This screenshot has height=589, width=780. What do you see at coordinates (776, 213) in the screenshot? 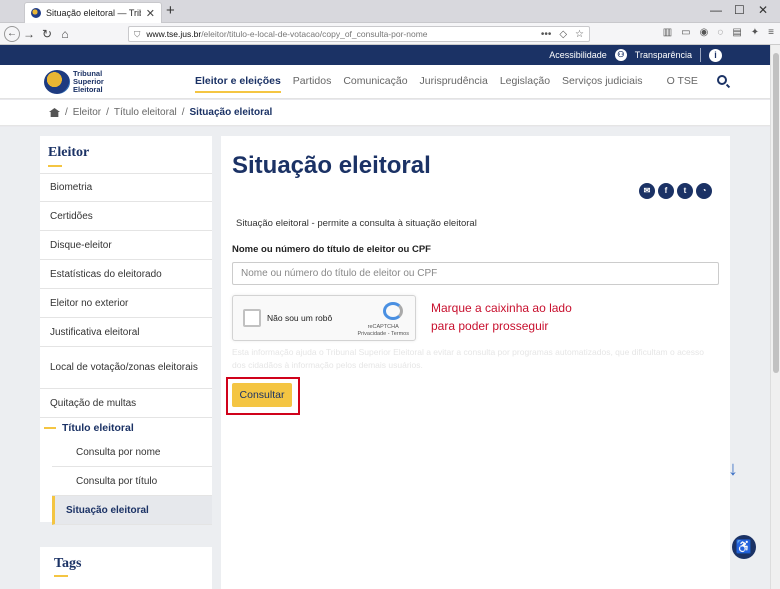
I see `scrollbar-thumb` at bounding box center [776, 213].